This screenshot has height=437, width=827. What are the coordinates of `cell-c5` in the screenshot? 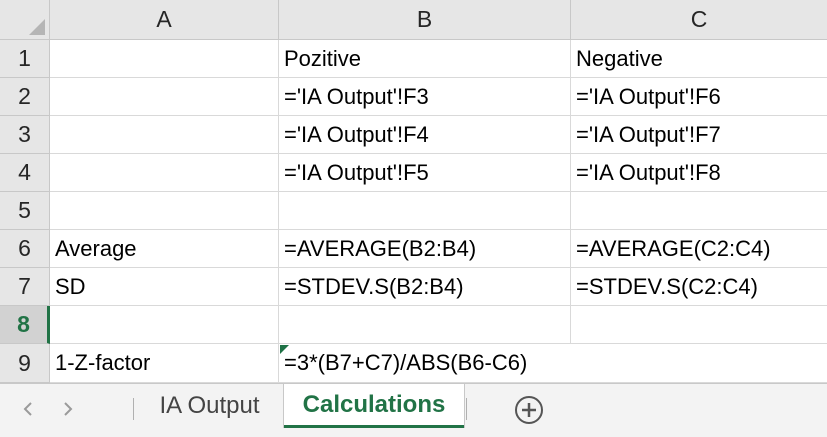 It's located at (699, 211).